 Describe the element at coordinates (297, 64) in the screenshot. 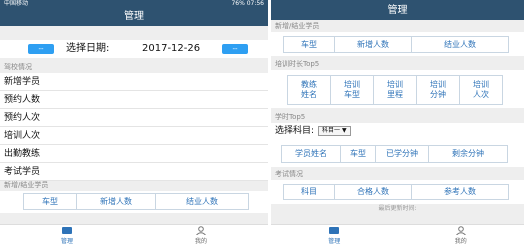

I see `top5-section-title: 培训时长Top5` at that location.